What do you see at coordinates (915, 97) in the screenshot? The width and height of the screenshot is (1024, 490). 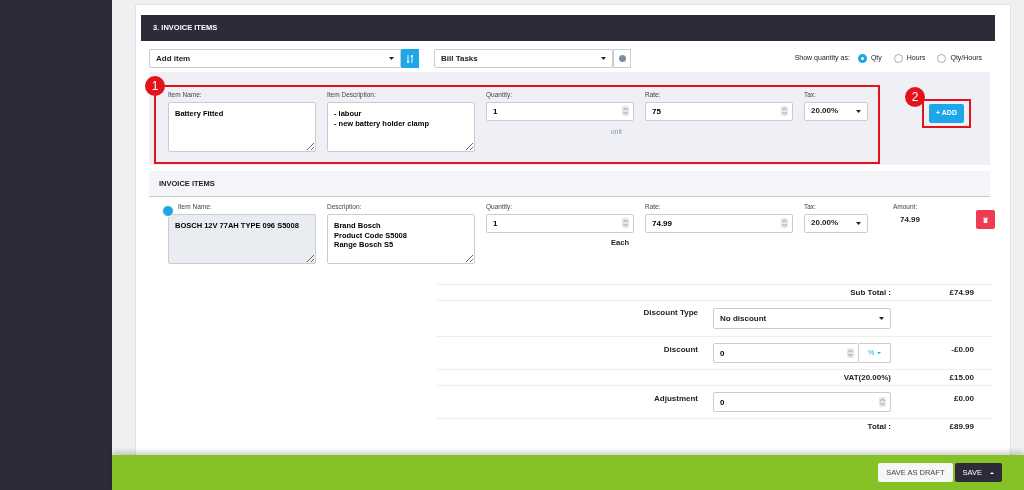 I see `step-badge: 2` at bounding box center [915, 97].